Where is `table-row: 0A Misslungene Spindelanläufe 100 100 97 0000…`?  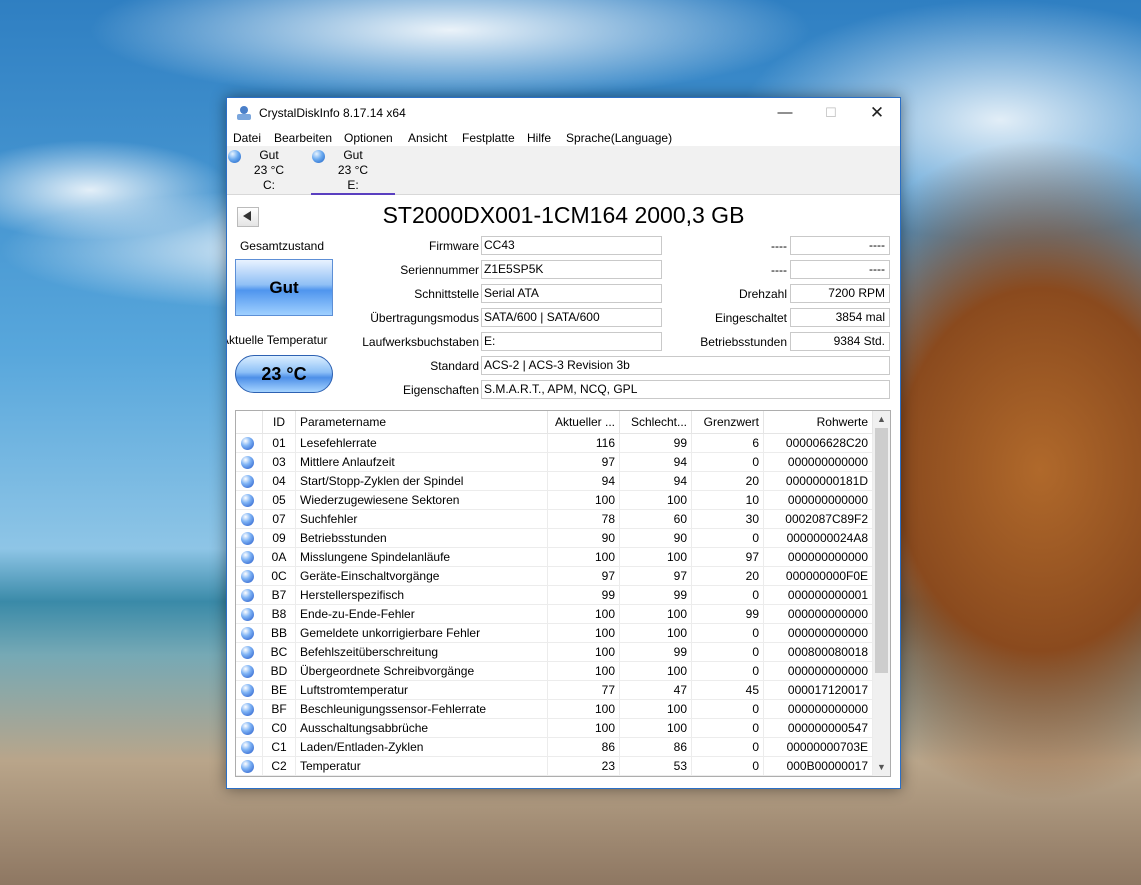 table-row: 0A Misslungene Spindelanläufe 100 100 97 0000… is located at coordinates (554, 557).